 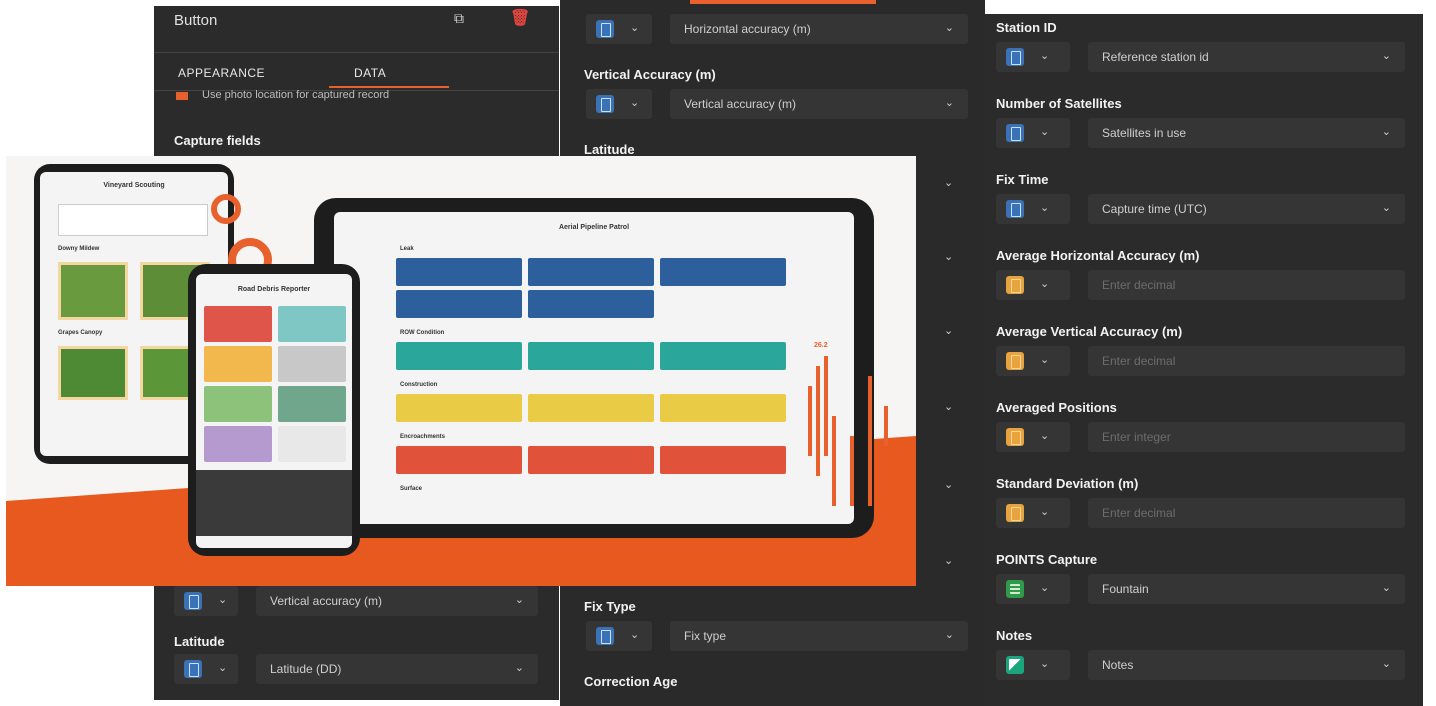 I want to click on tab-data: DATA, so click(x=370, y=73).